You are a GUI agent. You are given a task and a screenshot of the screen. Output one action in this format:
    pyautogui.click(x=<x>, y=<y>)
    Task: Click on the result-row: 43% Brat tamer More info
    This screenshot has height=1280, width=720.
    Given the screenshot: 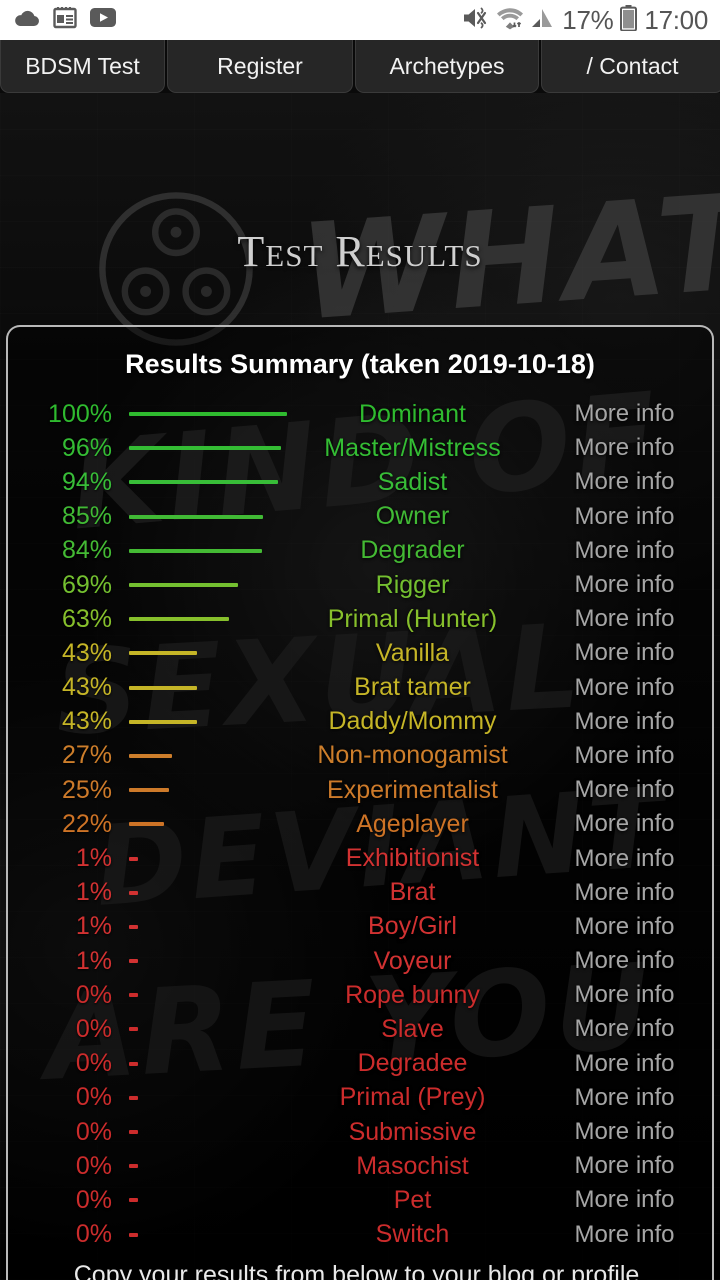 What is the action you would take?
    pyautogui.click(x=360, y=688)
    